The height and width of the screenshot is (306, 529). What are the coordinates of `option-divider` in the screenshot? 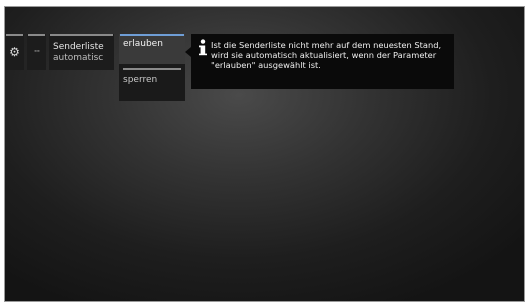 It's located at (152, 69).